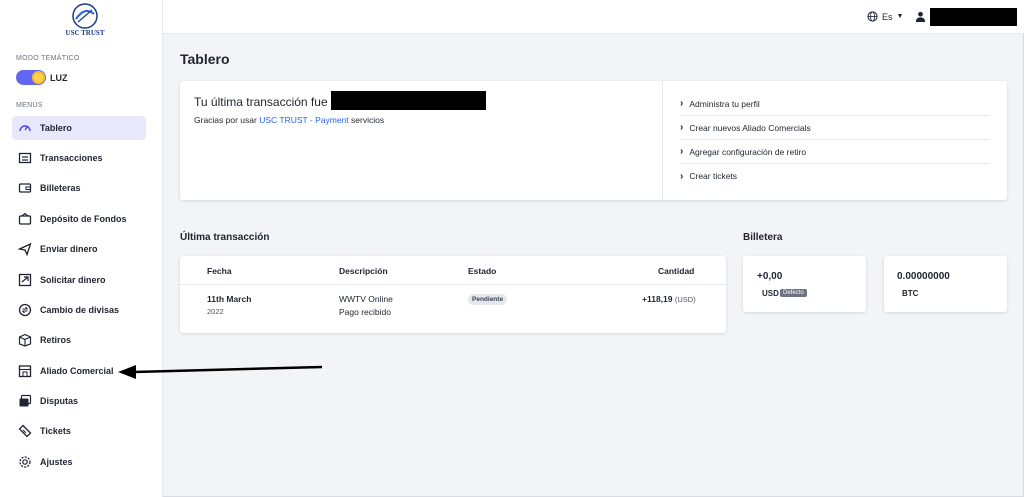 The height and width of the screenshot is (497, 1024). What do you see at coordinates (25, 280) in the screenshot?
I see `request-money-icon` at bounding box center [25, 280].